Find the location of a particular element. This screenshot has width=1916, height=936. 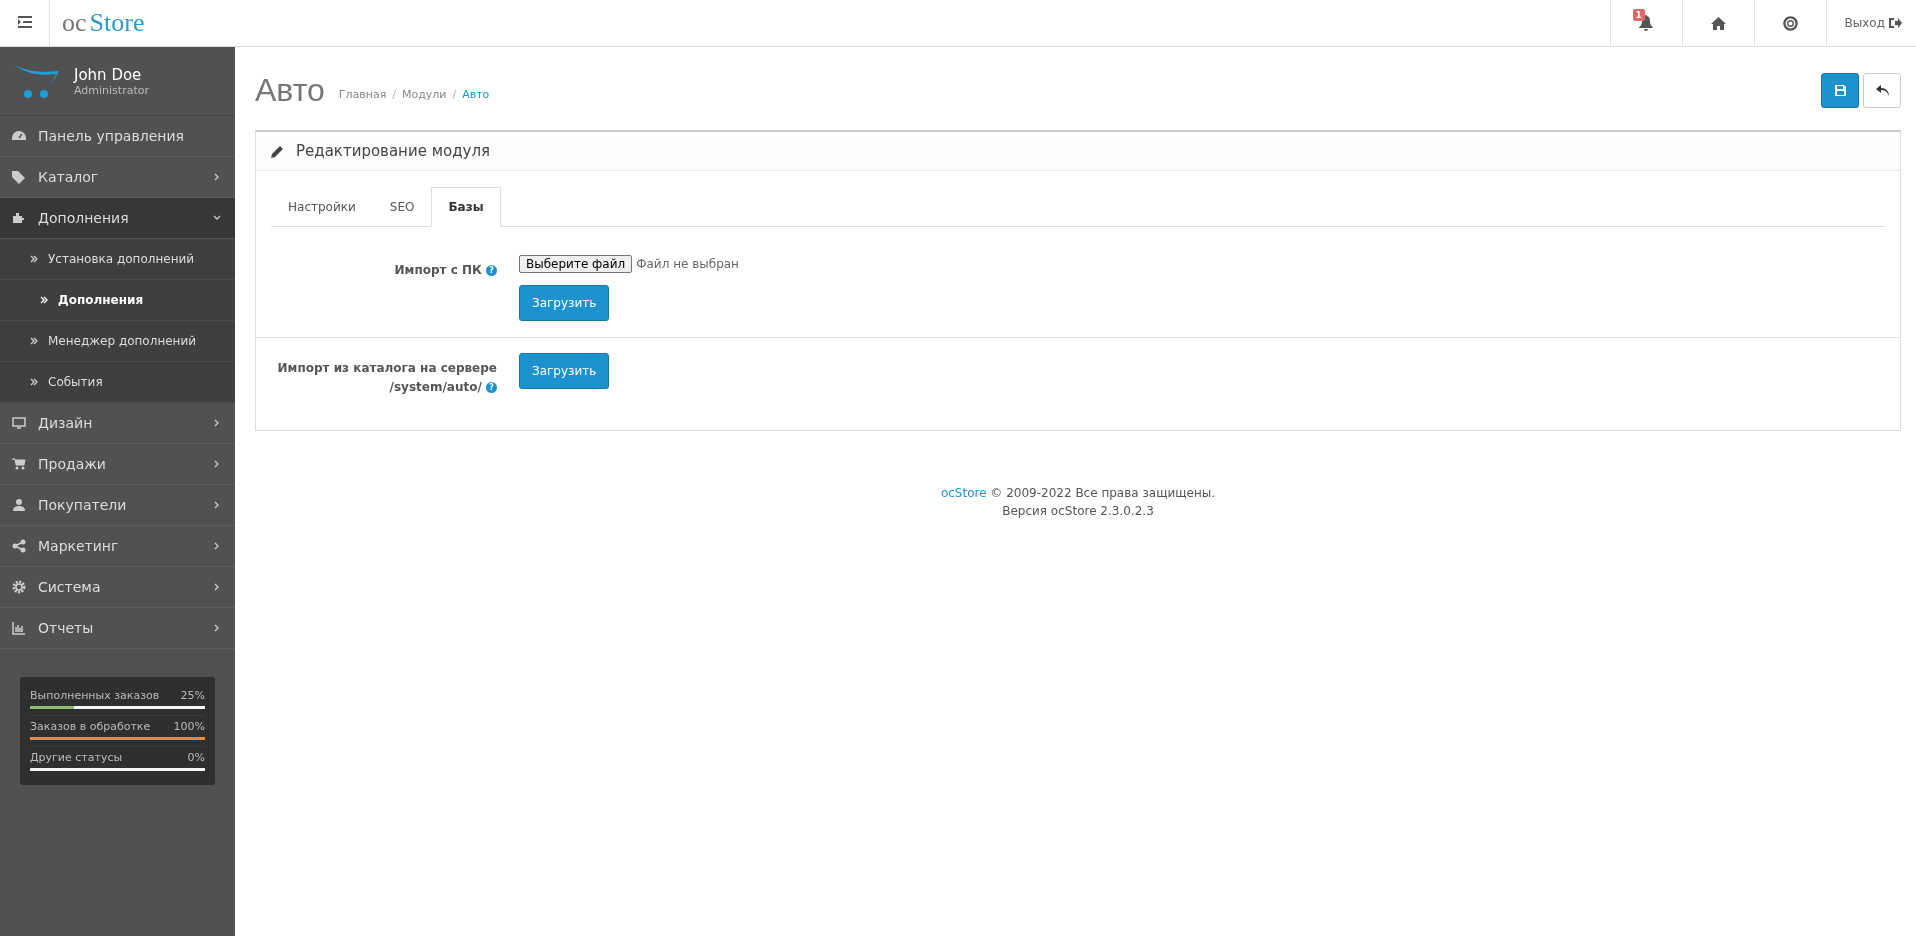

menu-item: Отчеты is located at coordinates (117, 628).